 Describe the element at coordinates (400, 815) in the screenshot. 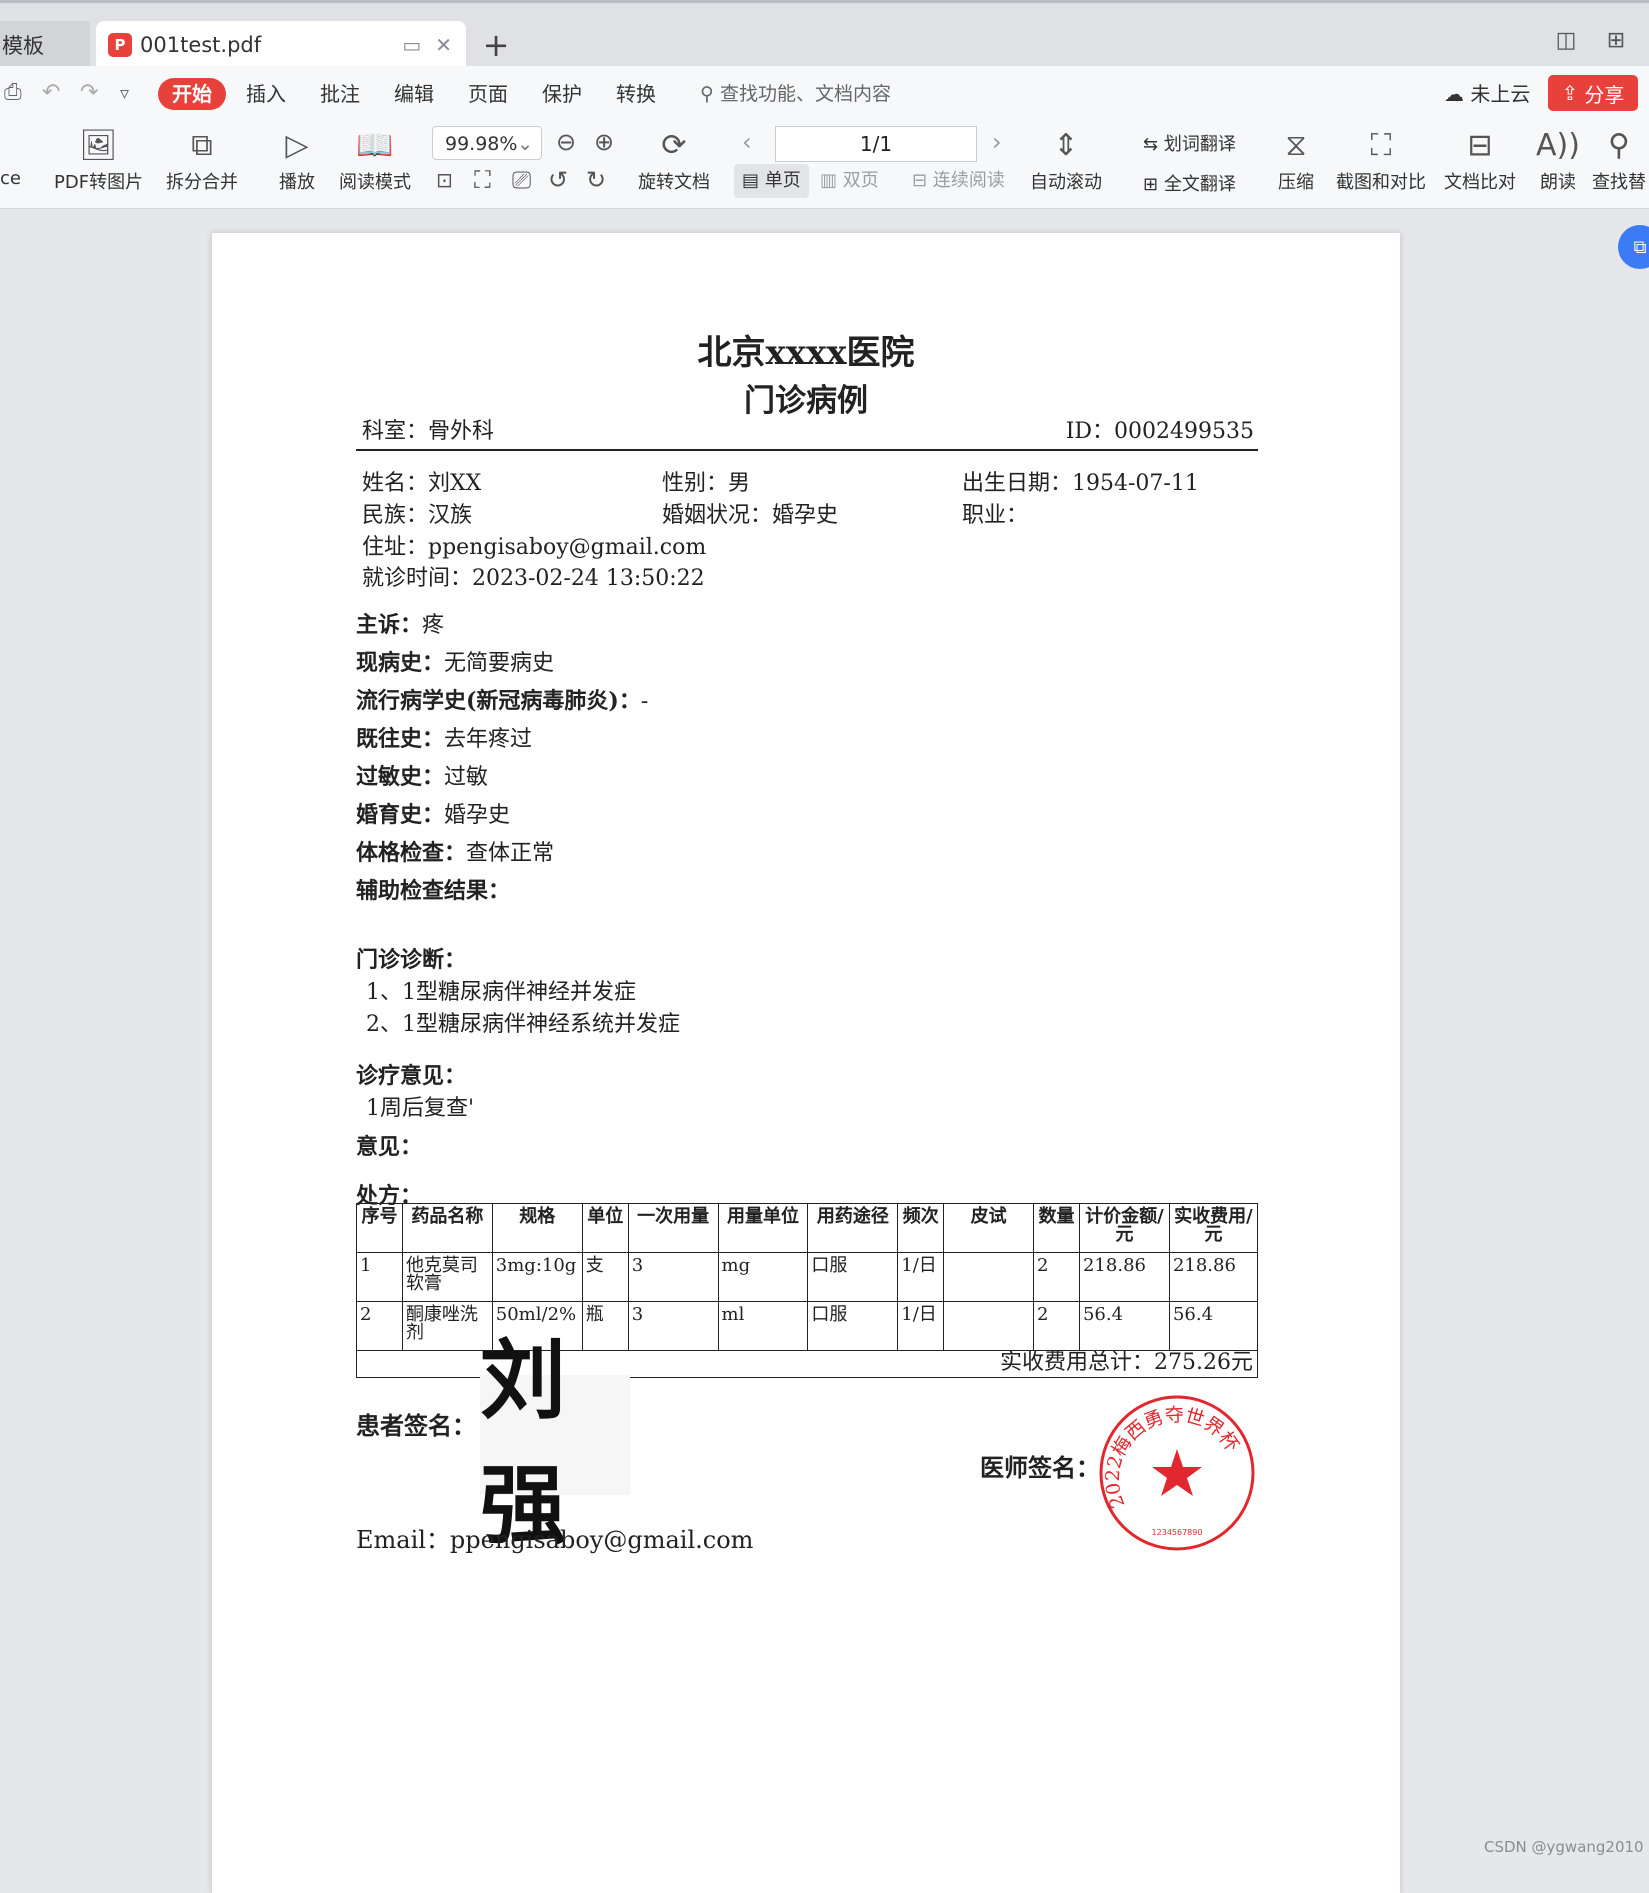

I see `section-label: 婚育史：` at that location.